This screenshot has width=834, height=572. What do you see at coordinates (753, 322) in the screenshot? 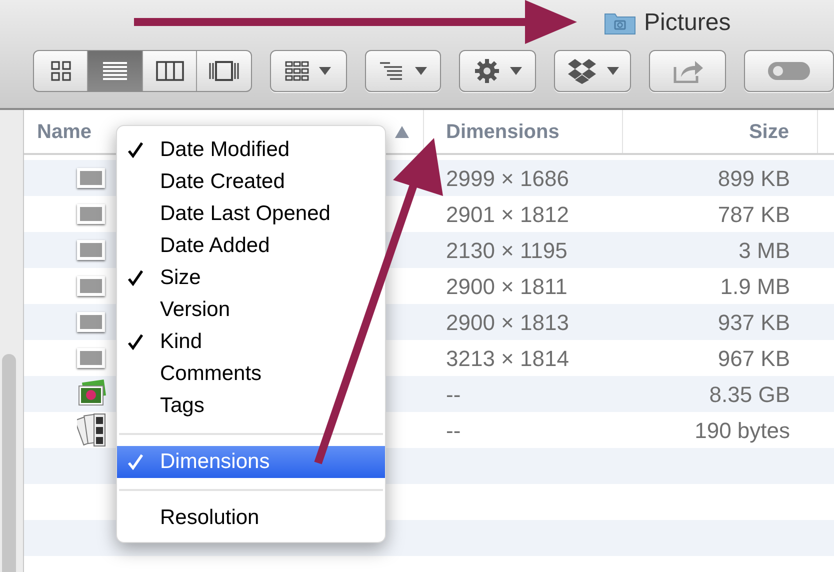
I see `table-cell-text: 937 KB` at bounding box center [753, 322].